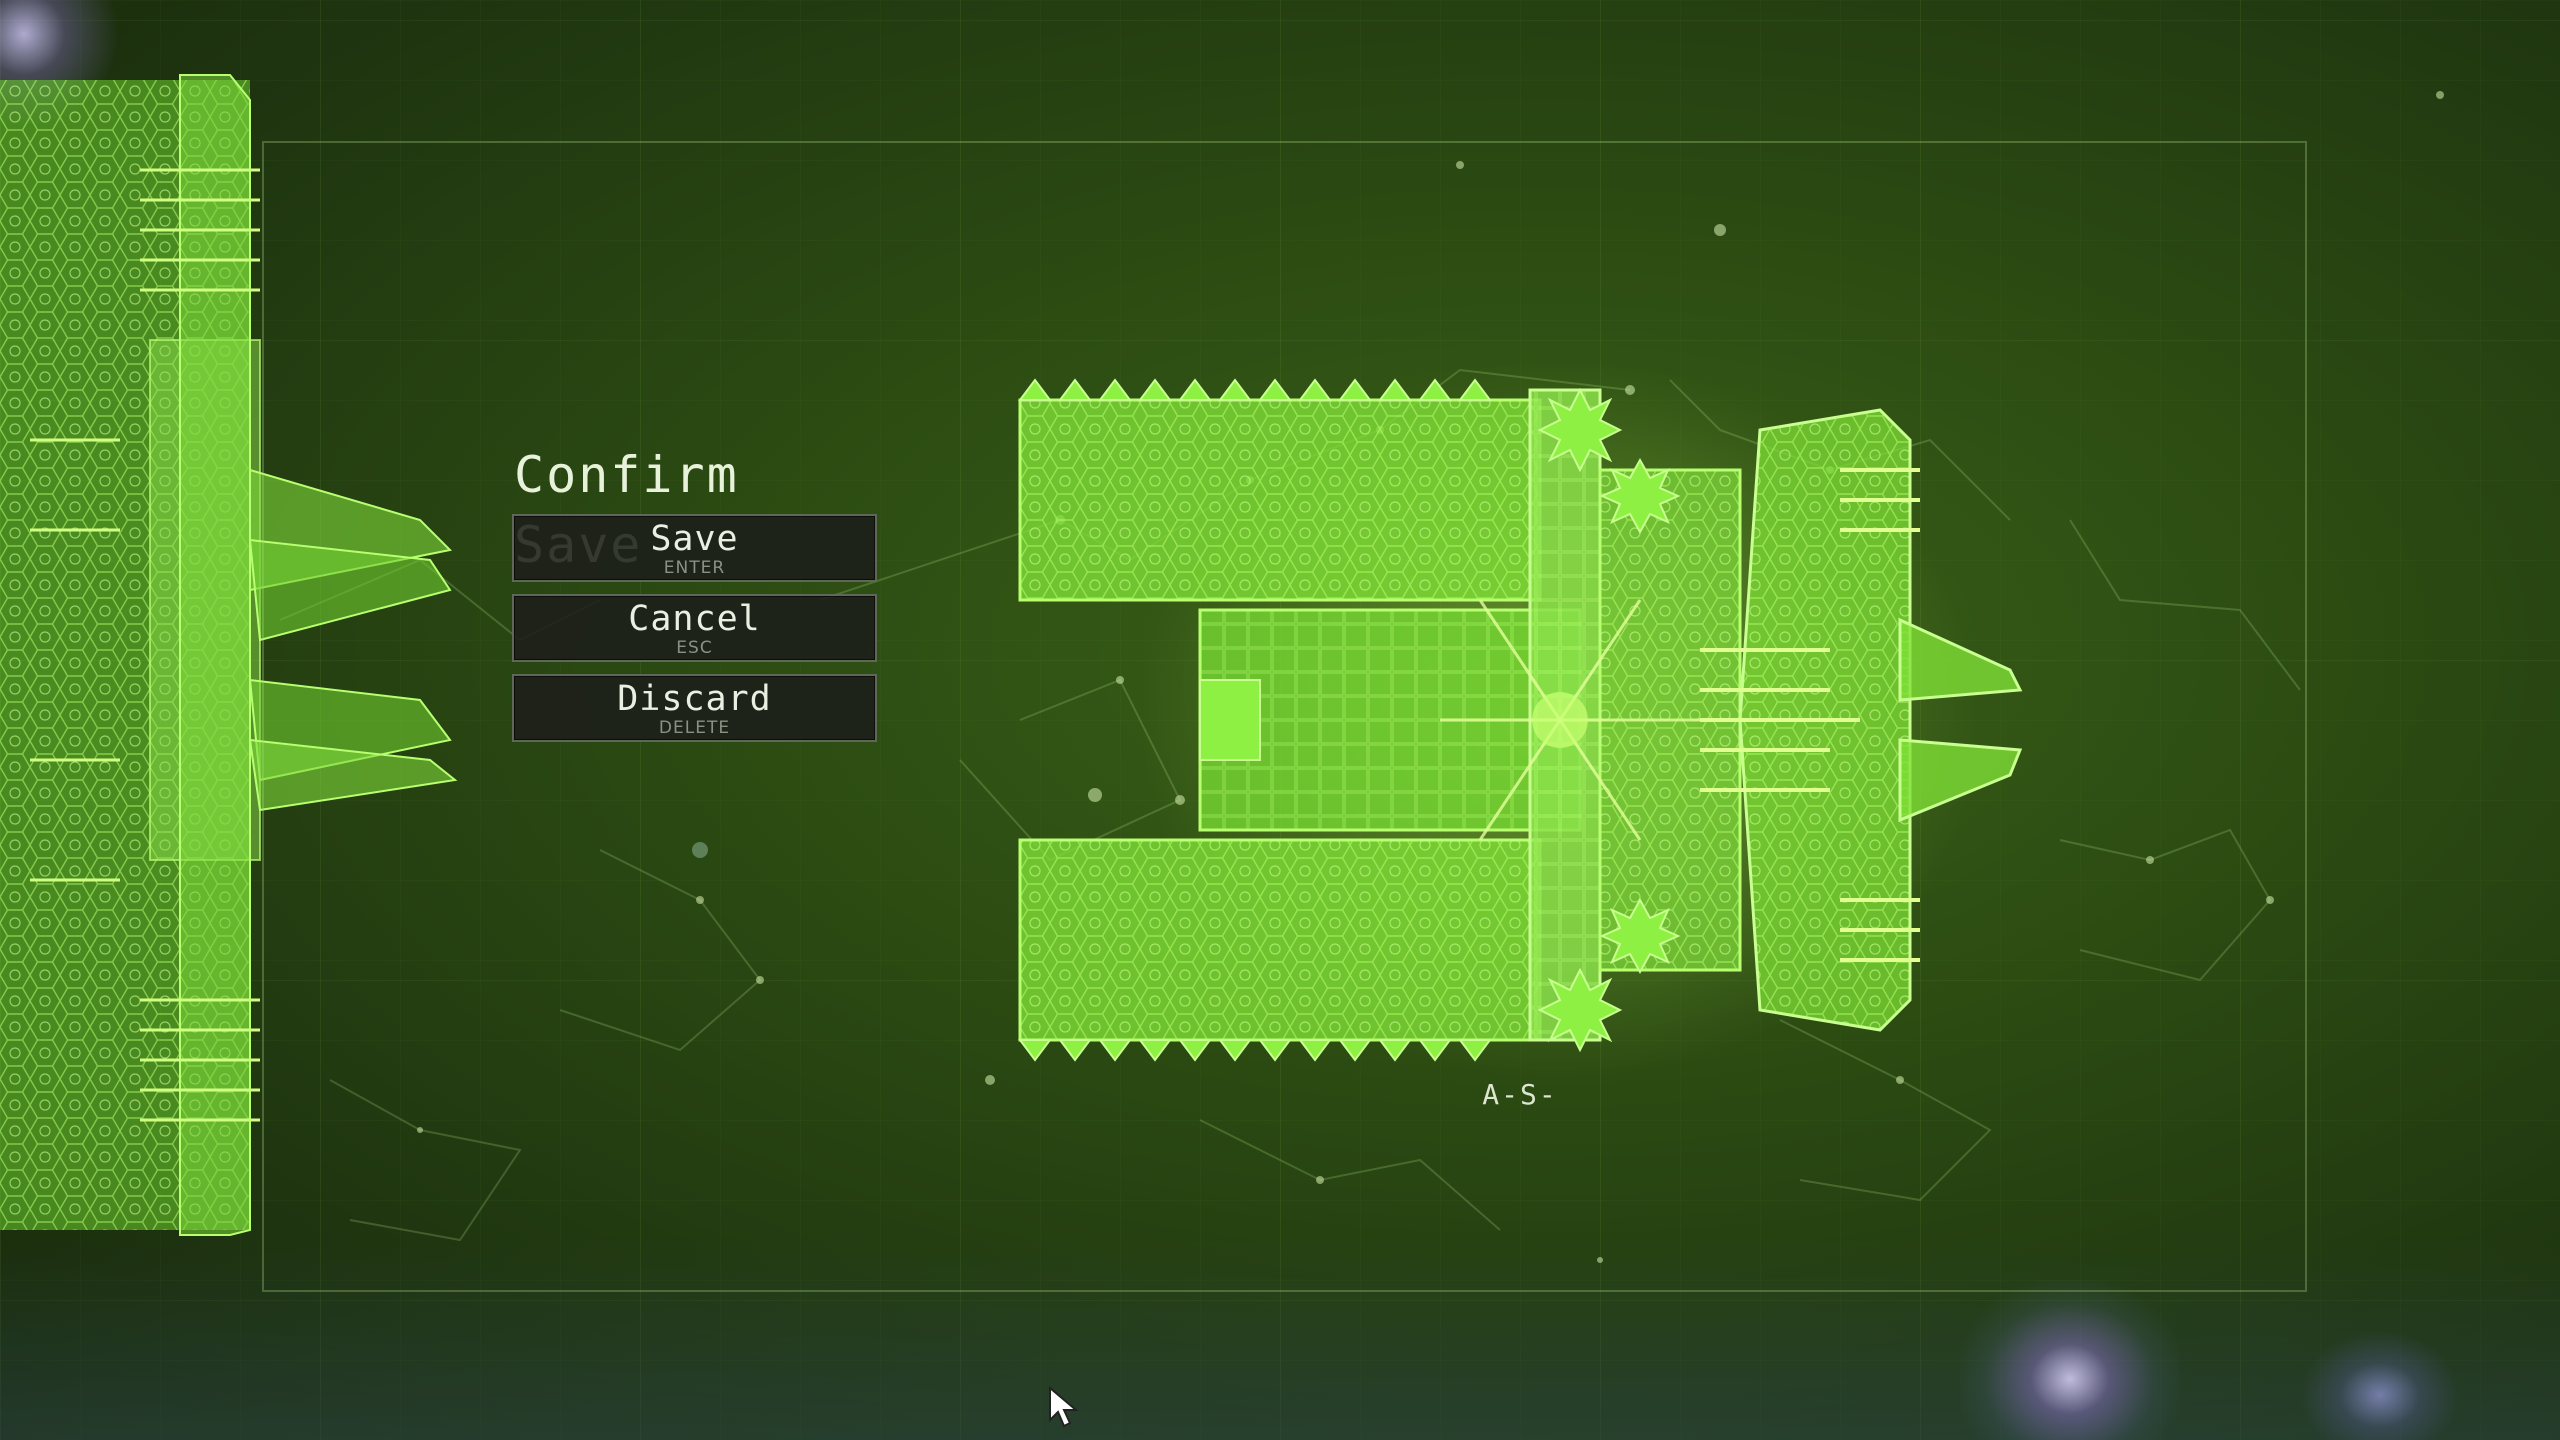 Image resolution: width=2560 pixels, height=1440 pixels. Describe the element at coordinates (694, 539) in the screenshot. I see `save-button-label: Save` at that location.